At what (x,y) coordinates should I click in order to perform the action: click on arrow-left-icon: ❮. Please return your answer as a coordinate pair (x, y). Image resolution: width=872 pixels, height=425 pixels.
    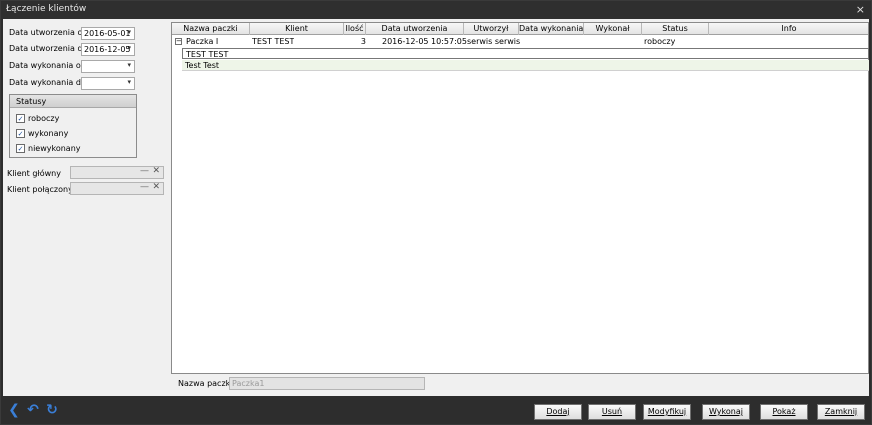
    Looking at the image, I should click on (14, 410).